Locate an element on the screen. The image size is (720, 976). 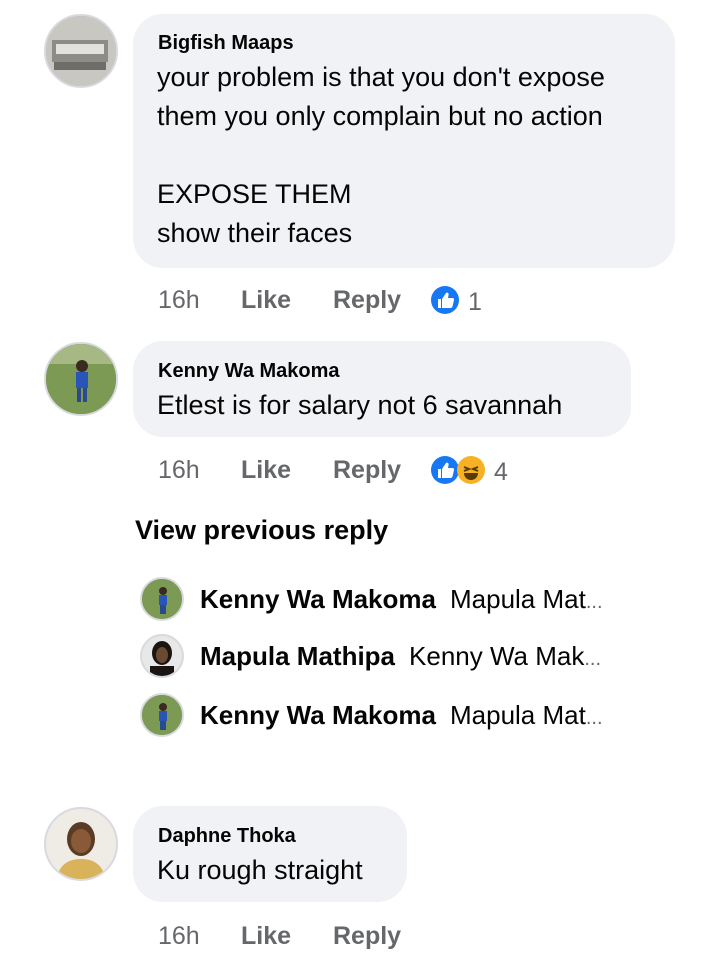
comment-author: Daphne Thoka is located at coordinates (227, 836).